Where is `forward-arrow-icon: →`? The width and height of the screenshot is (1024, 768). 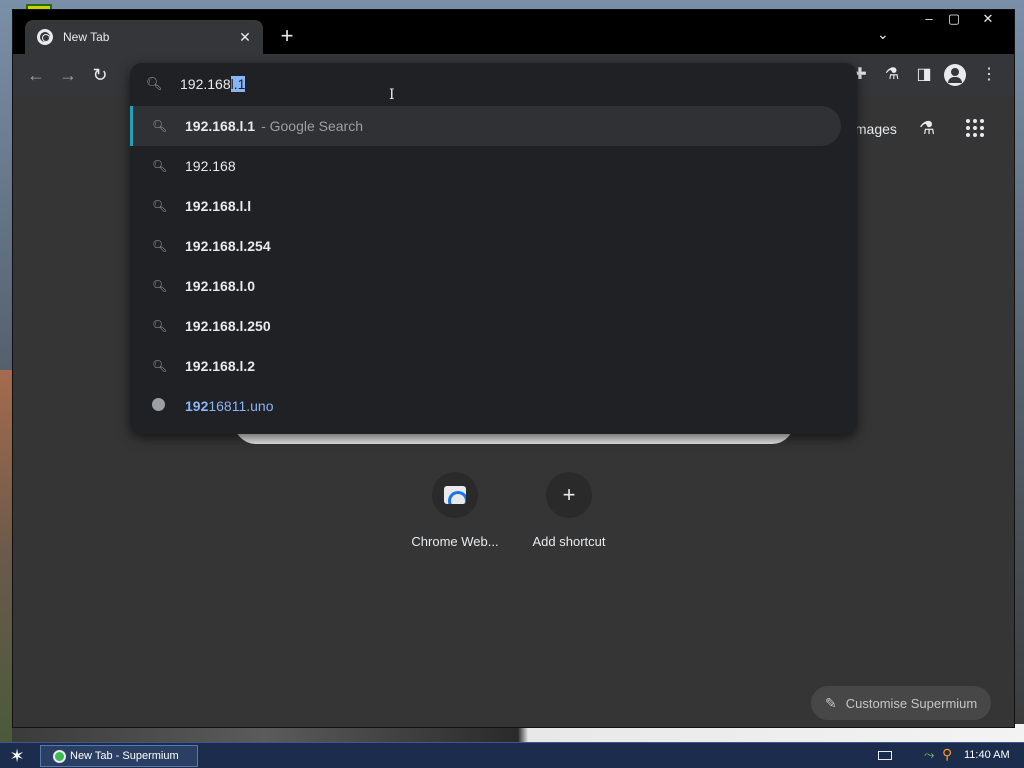
forward-arrow-icon: → is located at coordinates (68, 75).